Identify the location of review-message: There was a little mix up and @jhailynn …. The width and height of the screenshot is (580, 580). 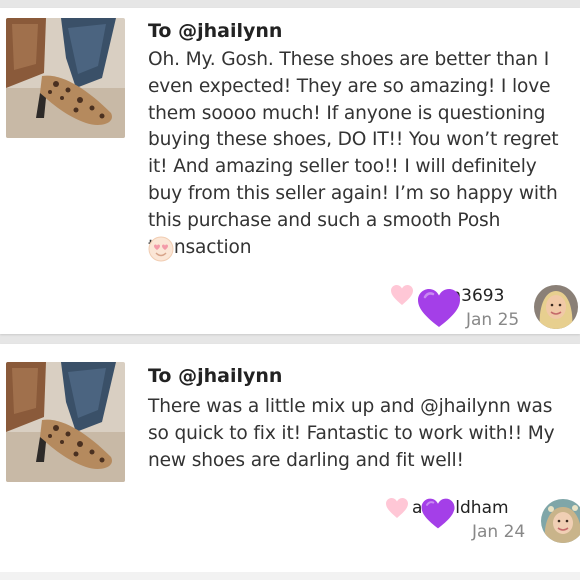
(351, 433).